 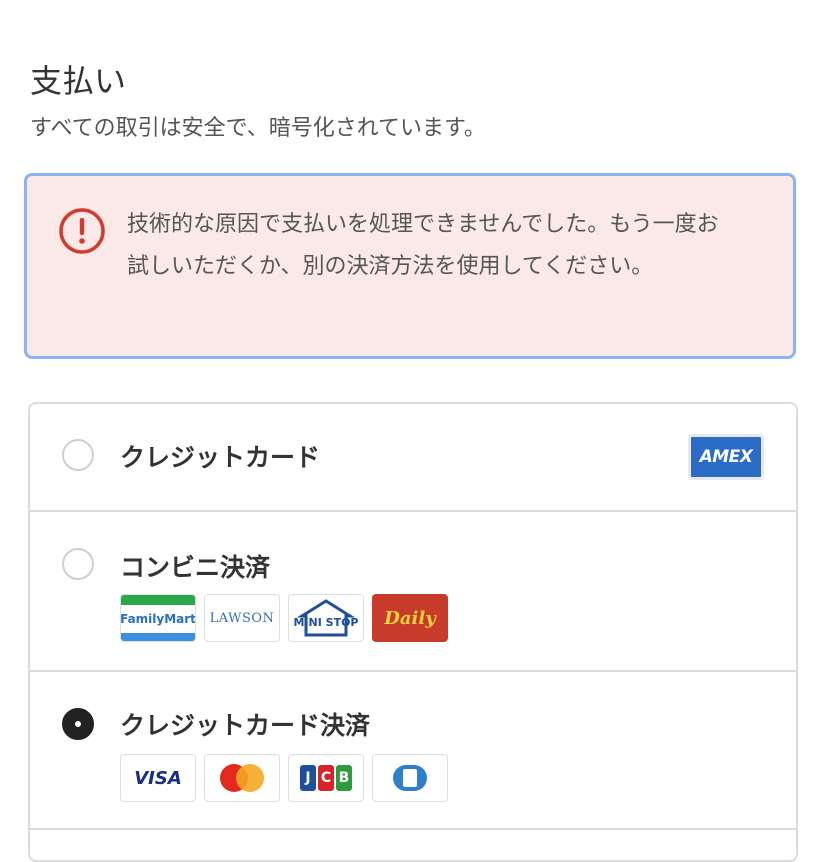 What do you see at coordinates (410, 778) in the screenshot?
I see `diners-club-icon` at bounding box center [410, 778].